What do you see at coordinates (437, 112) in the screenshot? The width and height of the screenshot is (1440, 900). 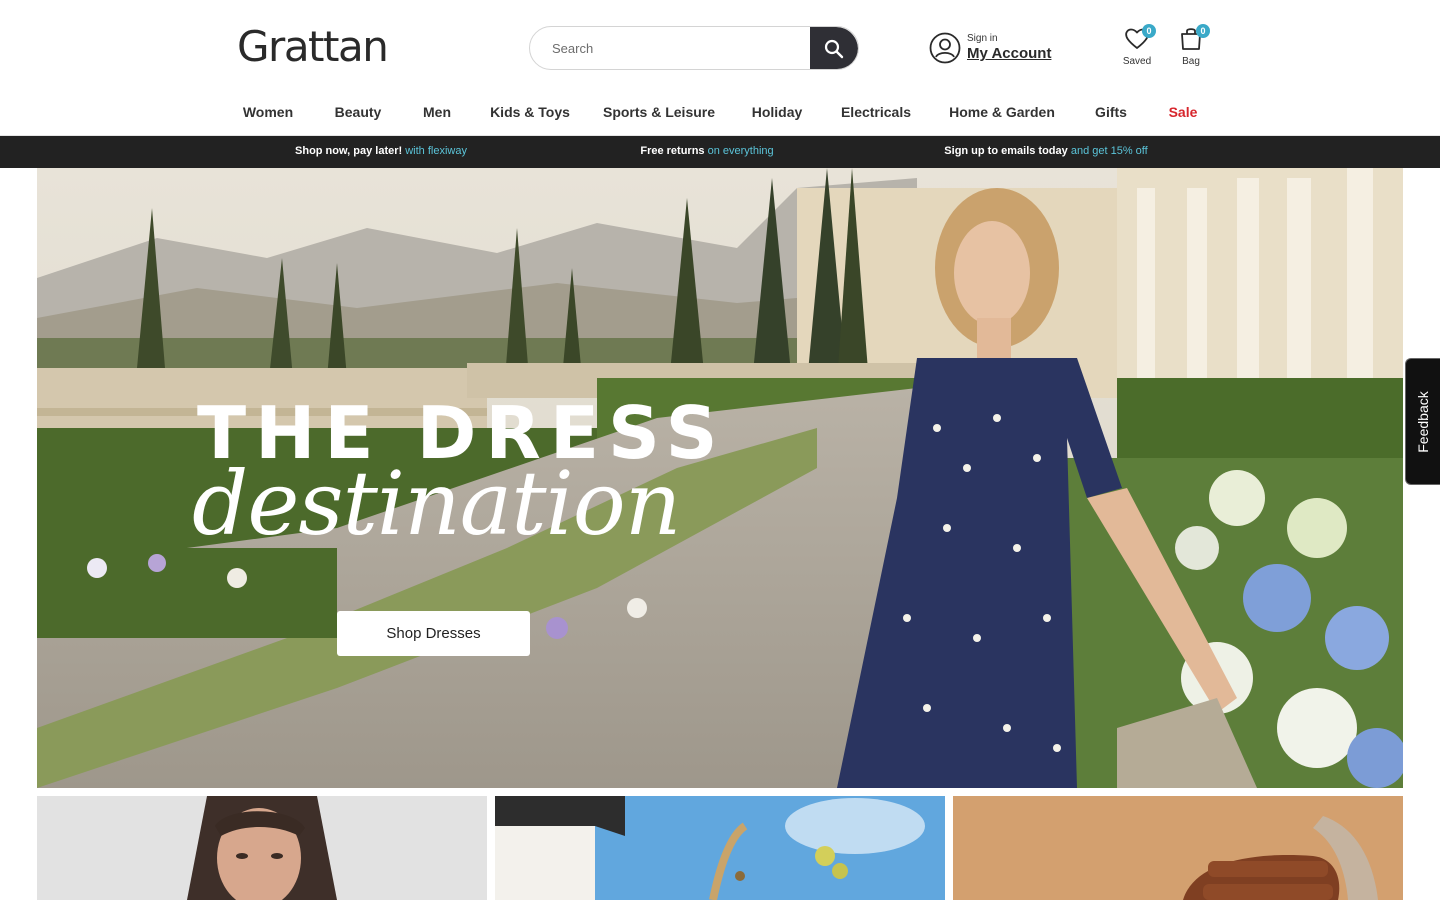 I see `nav-item-men: Men` at bounding box center [437, 112].